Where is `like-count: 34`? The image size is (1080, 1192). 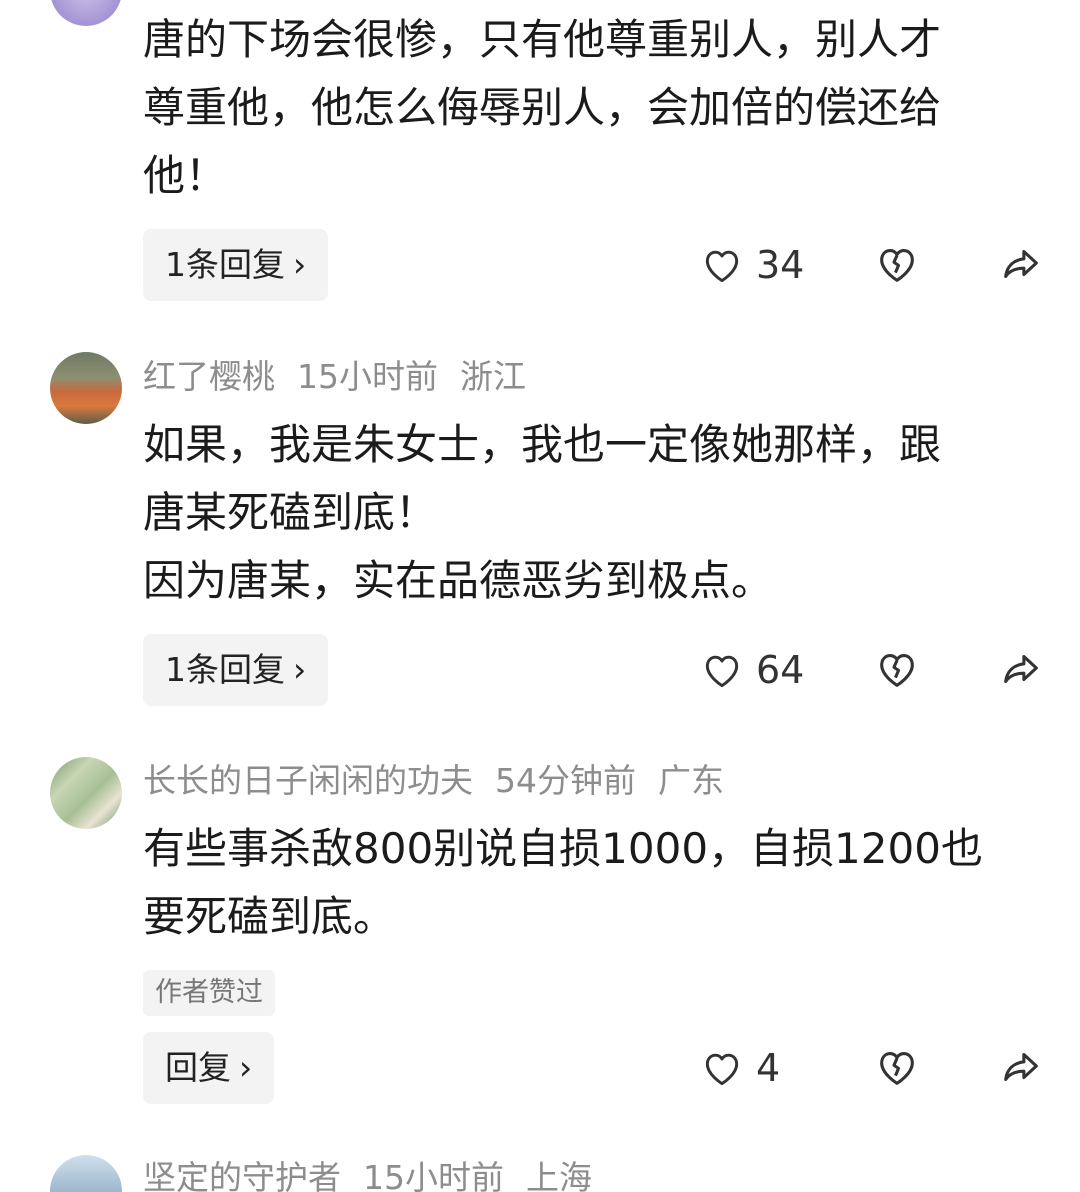
like-count: 34 is located at coordinates (780, 265).